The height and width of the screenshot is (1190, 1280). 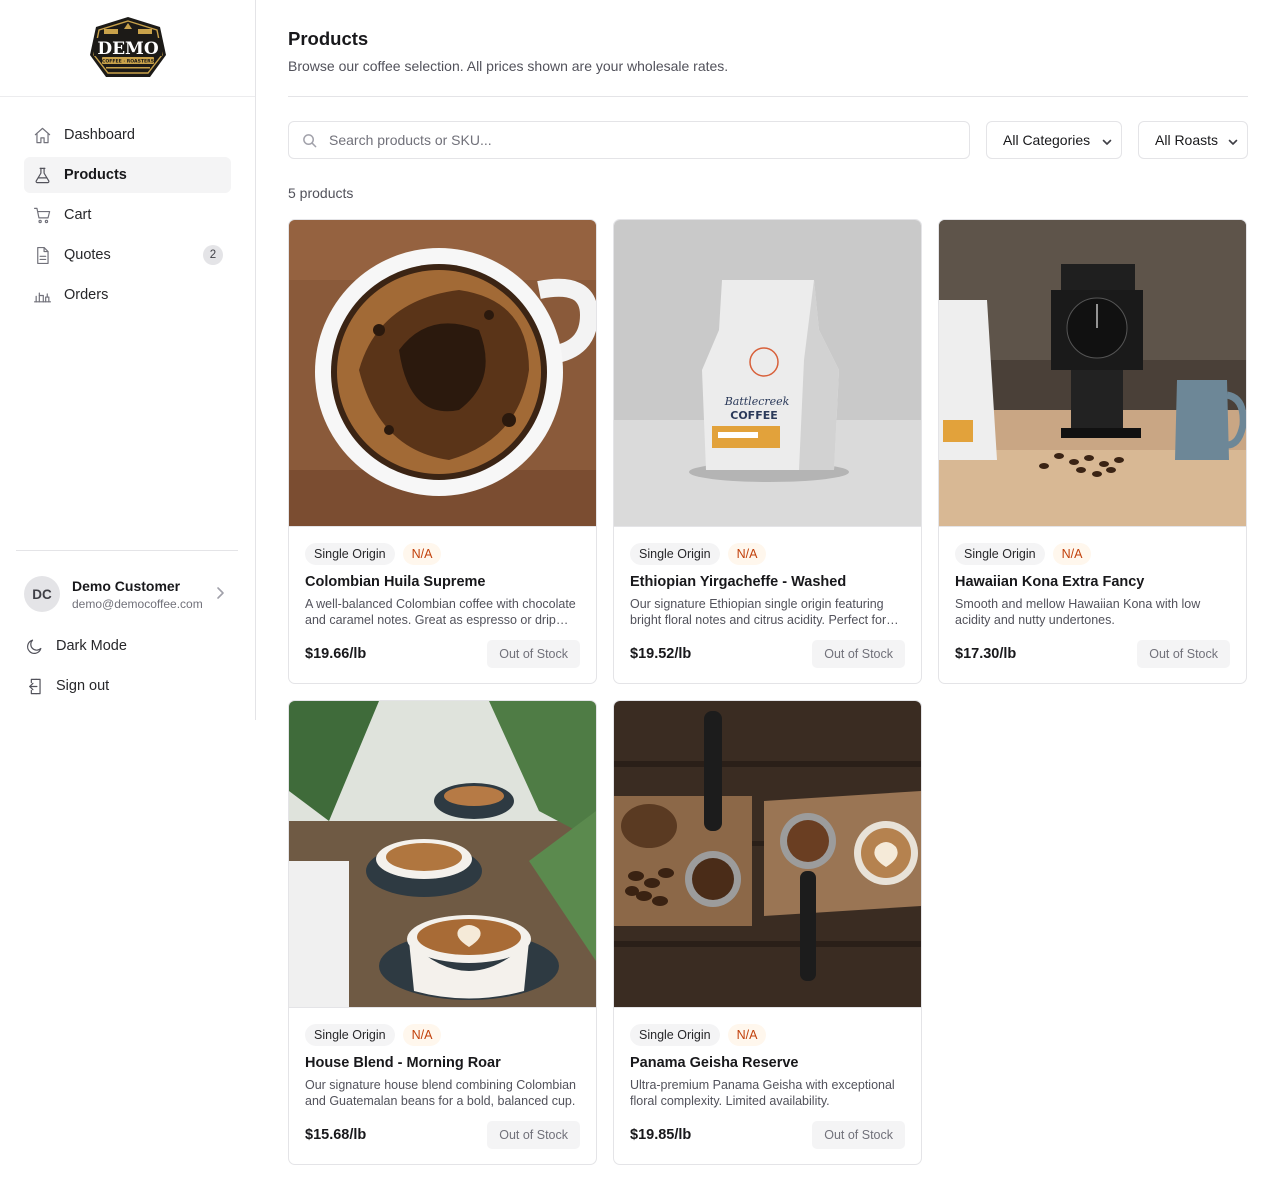 What do you see at coordinates (714, 1063) in the screenshot?
I see `product-name: Panama Geisha Reserve` at bounding box center [714, 1063].